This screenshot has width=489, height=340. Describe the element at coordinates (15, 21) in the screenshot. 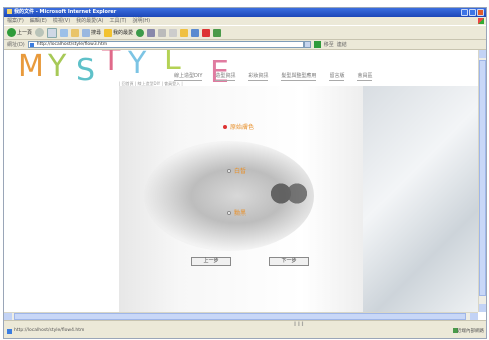

I see `menu-file: 檔案(F)` at that location.